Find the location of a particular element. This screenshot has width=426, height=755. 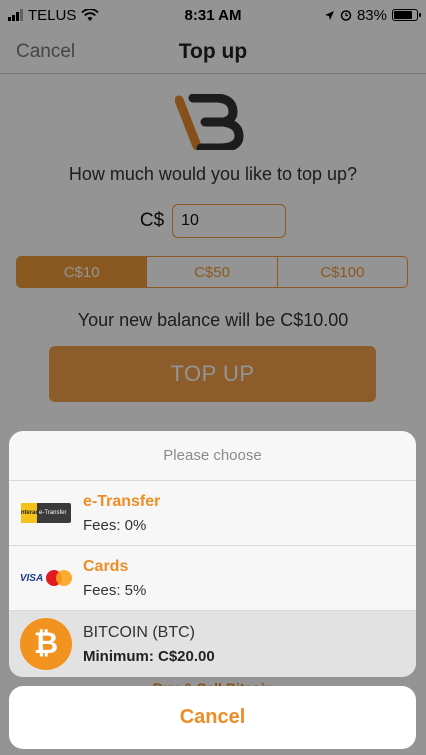

option-title: BITCOIN (BTC) is located at coordinates (139, 632).